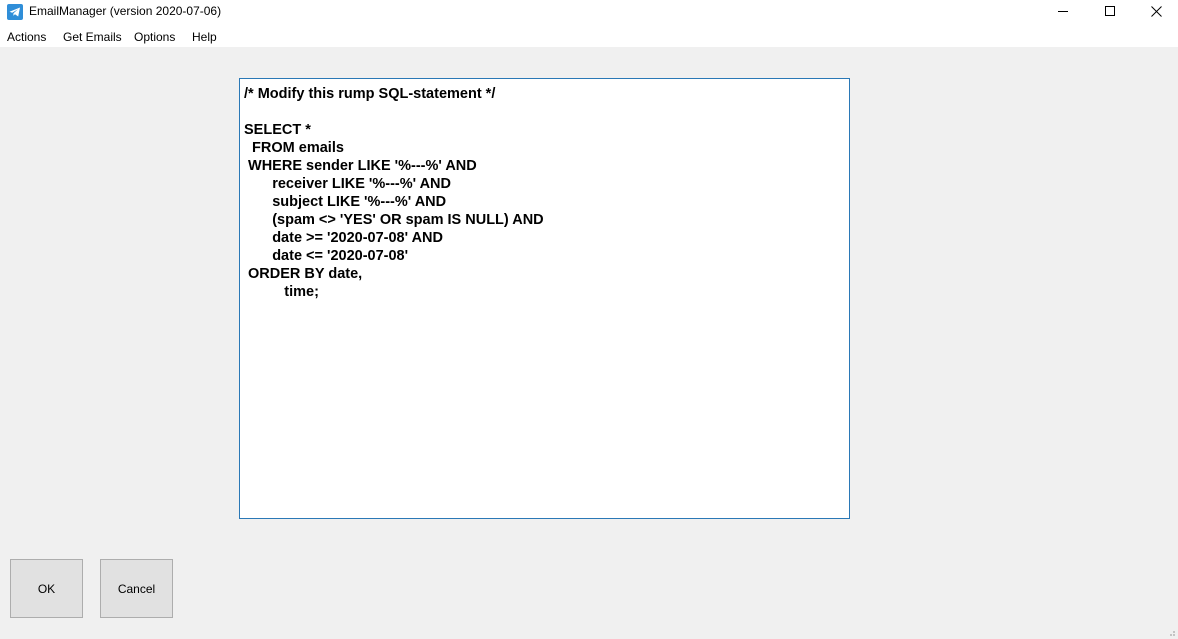  Describe the element at coordinates (1171, 632) in the screenshot. I see `resize-grip-icon` at that location.